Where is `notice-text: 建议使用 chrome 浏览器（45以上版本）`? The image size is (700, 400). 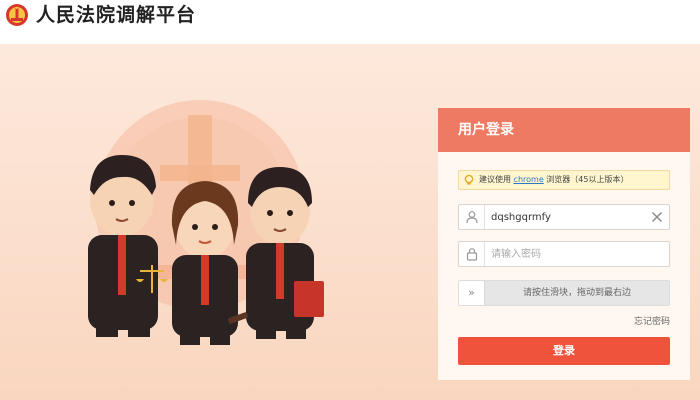
notice-text: 建议使用 chrome 浏览器（45以上版本） is located at coordinates (553, 180).